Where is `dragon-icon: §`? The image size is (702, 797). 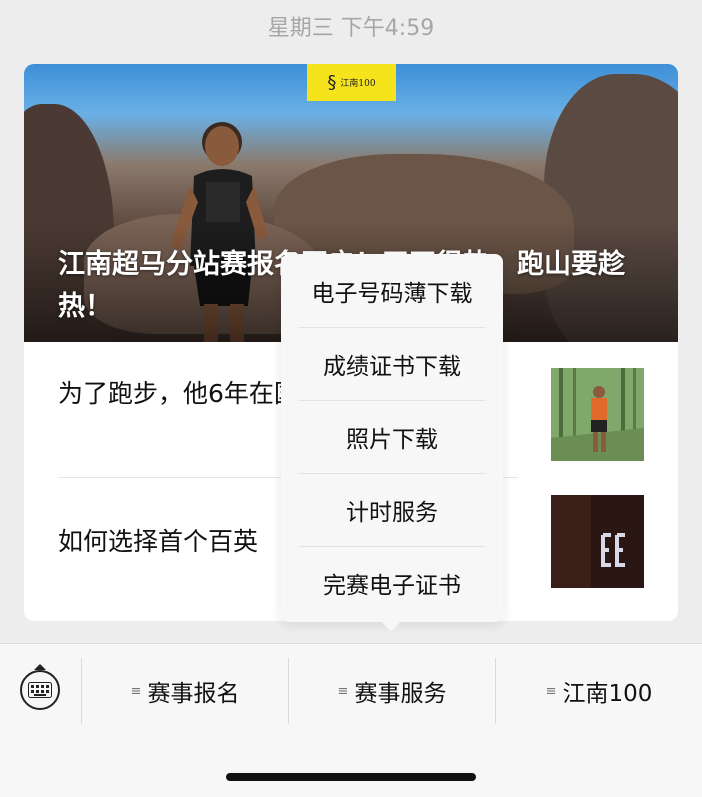
dragon-icon: § is located at coordinates (332, 82).